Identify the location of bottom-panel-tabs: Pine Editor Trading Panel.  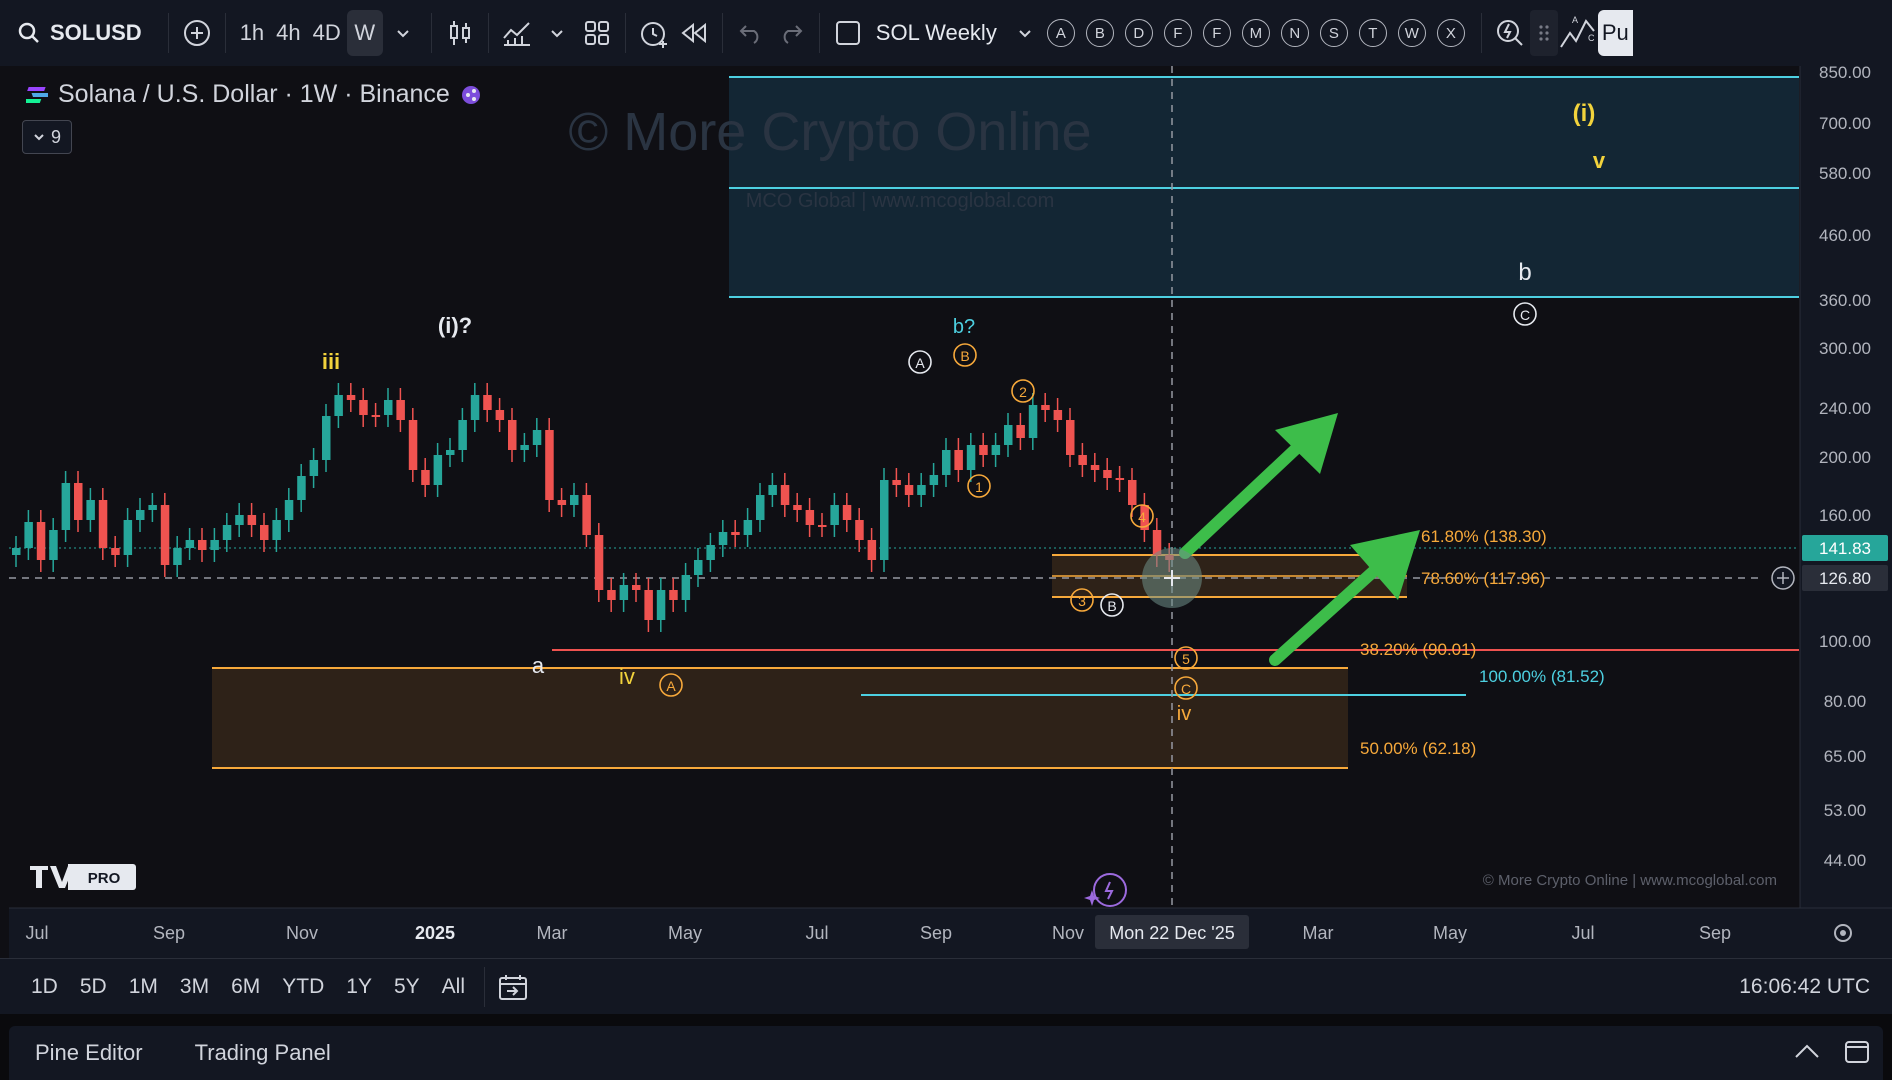
(946, 1053).